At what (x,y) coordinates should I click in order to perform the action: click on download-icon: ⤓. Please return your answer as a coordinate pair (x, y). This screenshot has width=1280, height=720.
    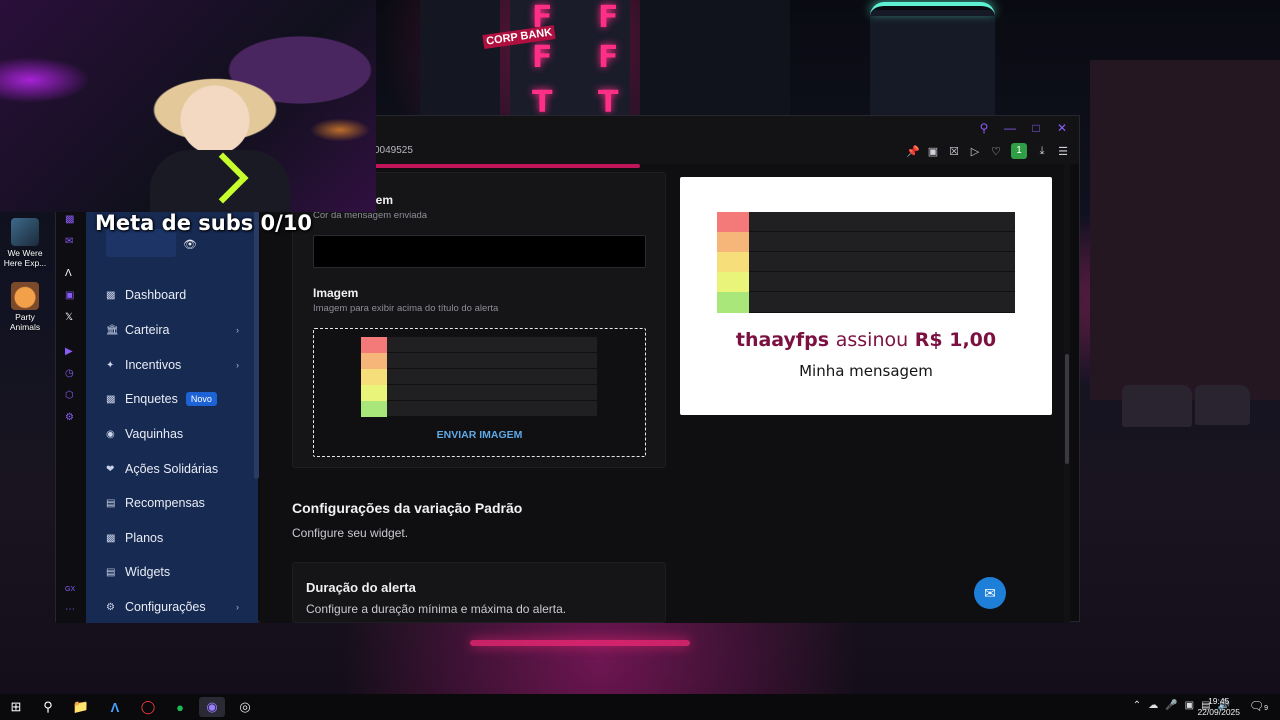
    Looking at the image, I should click on (1042, 151).